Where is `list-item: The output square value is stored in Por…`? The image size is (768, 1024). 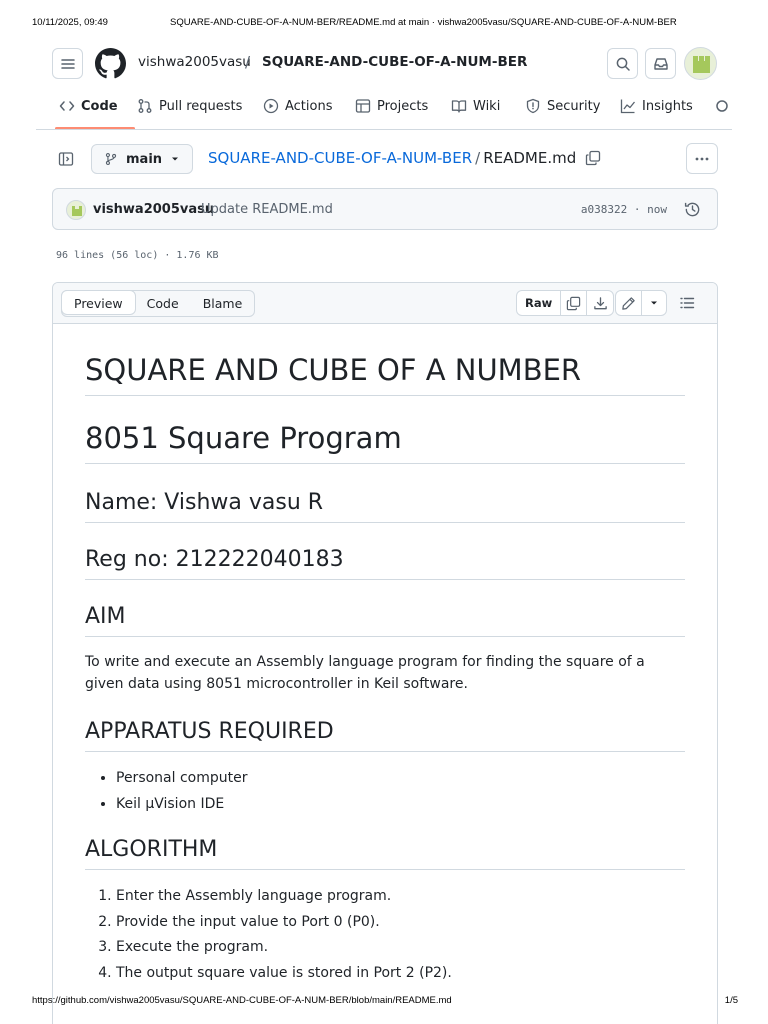 list-item: The output square value is stored in Por… is located at coordinates (400, 975).